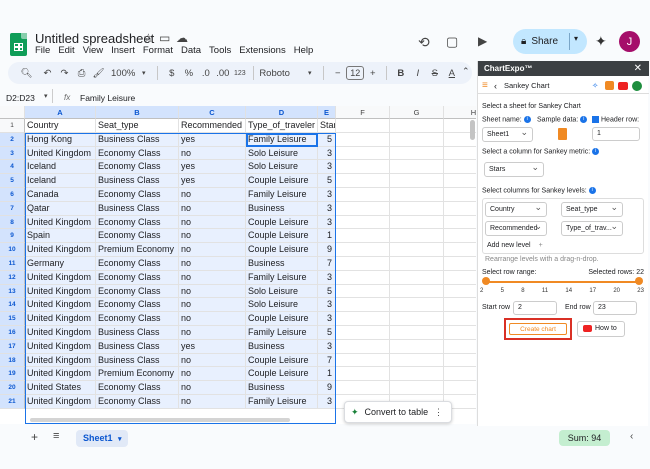 The image size is (650, 469). Describe the element at coordinates (12, 181) in the screenshot. I see `row-header: 5` at that location.